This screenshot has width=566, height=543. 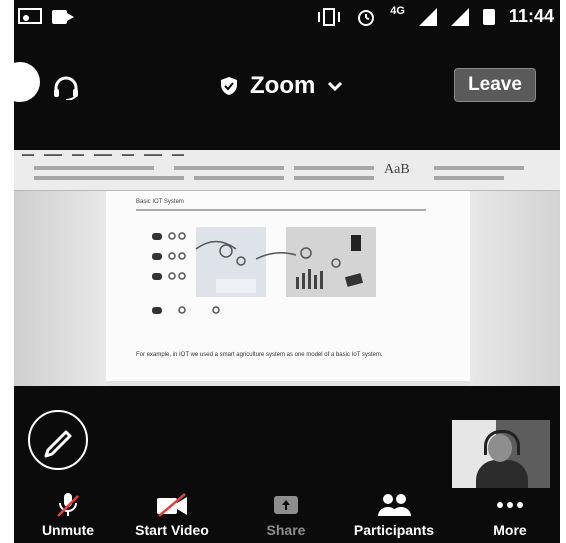 I want to click on more-label: More, so click(x=510, y=530).